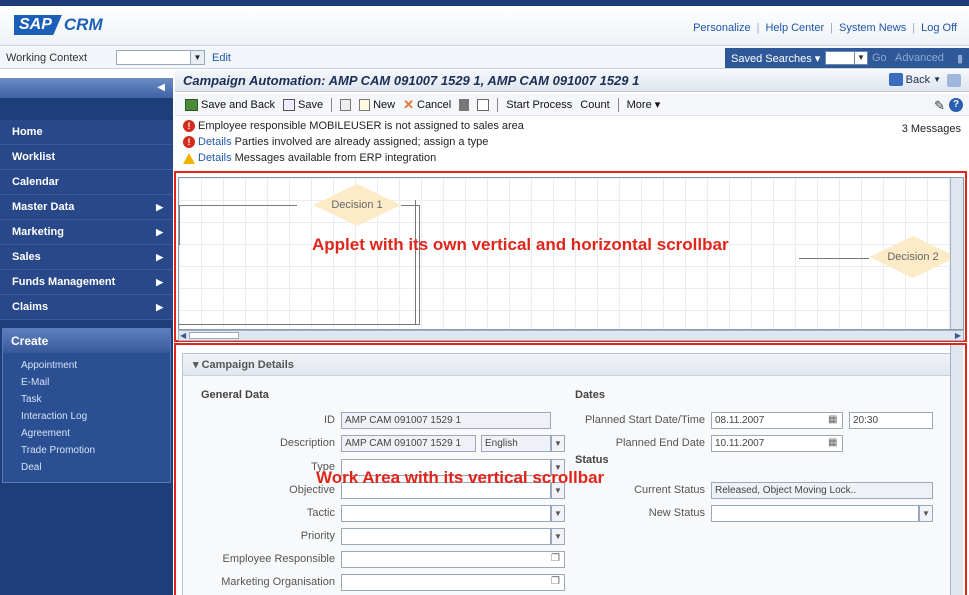 The width and height of the screenshot is (969, 595). What do you see at coordinates (879, 58) in the screenshot?
I see `go-button: Go` at bounding box center [879, 58].